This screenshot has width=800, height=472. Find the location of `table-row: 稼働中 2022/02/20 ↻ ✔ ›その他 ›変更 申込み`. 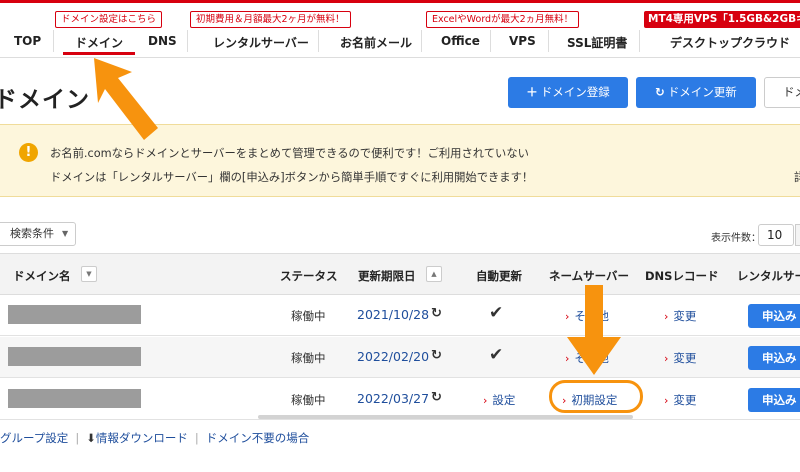

table-row: 稼働中 2022/02/20 ↻ ✔ ›その他 ›変更 申込み is located at coordinates (400, 357).